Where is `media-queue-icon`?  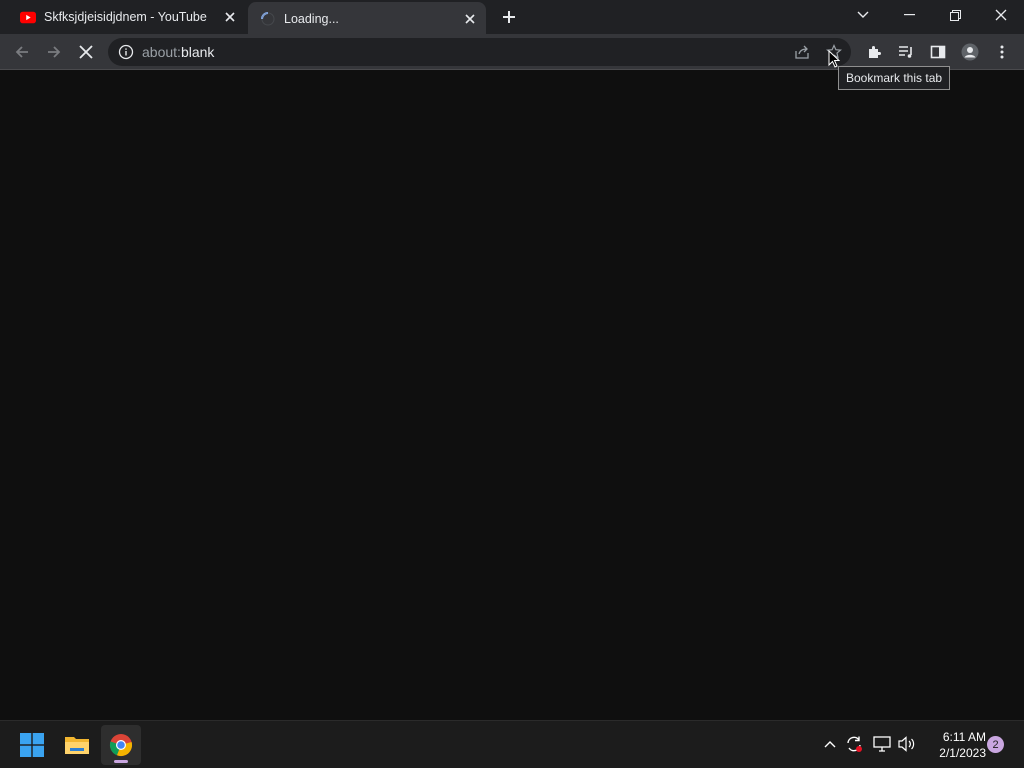
media-queue-icon is located at coordinates (905, 52).